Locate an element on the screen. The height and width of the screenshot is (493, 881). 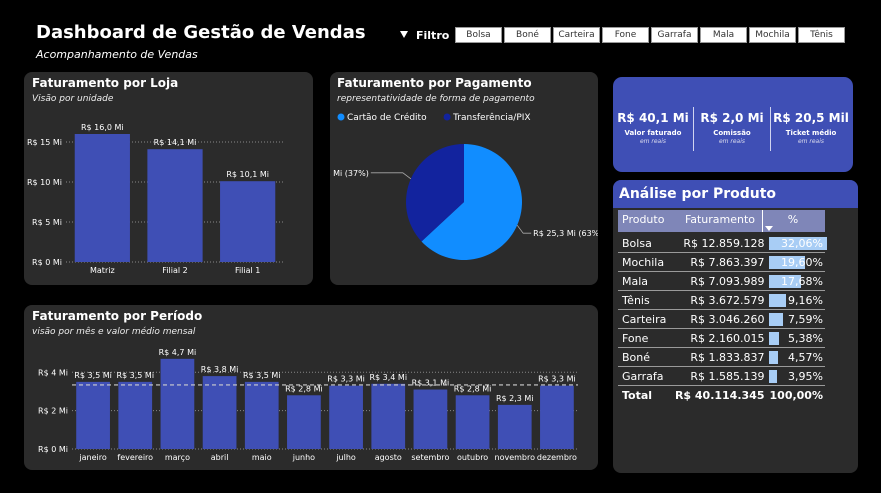
filter-option-2: Carteira is located at coordinates (576, 35).